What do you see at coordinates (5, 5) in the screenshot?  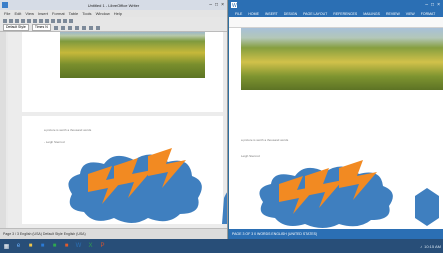 I see `writer-app-icon` at bounding box center [5, 5].